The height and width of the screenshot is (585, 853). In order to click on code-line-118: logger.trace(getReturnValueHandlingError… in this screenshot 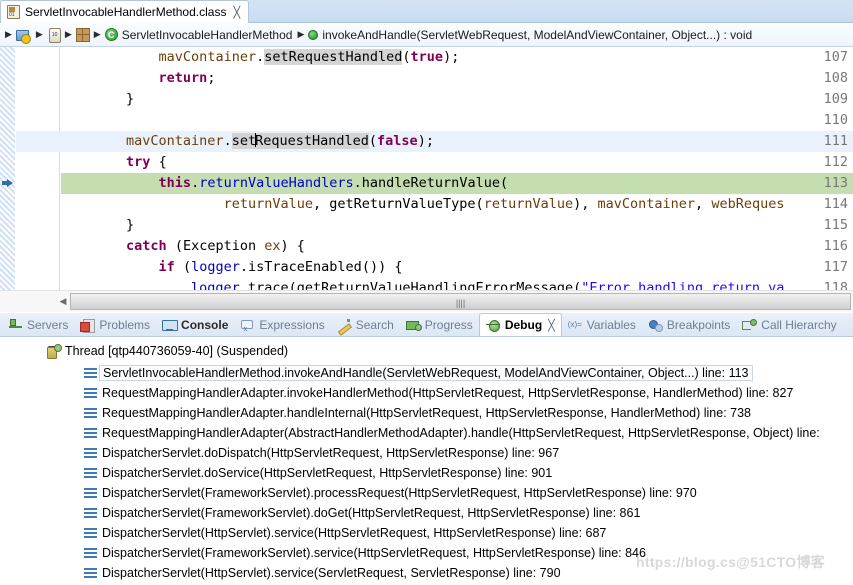, I will do `click(457, 284)`.